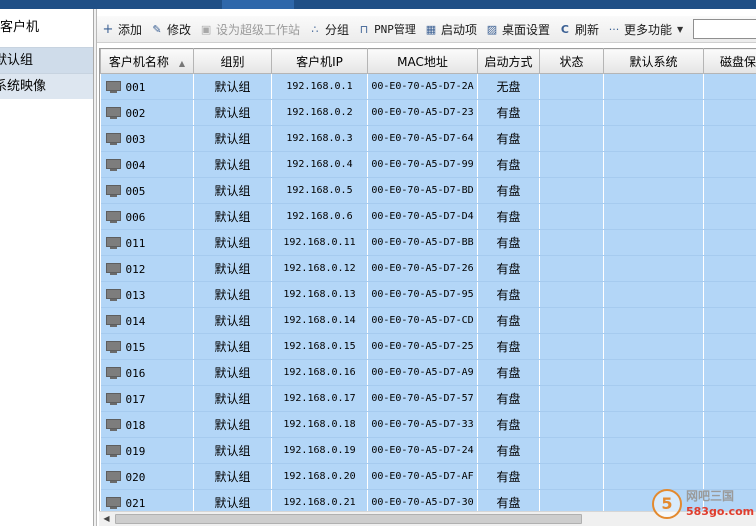 This screenshot has height=526, width=756. Describe the element at coordinates (428, 398) in the screenshot. I see `table-row: 017 默认组 192.168.0.17 00-E0-70-A5-D7-57 有盘` at that location.